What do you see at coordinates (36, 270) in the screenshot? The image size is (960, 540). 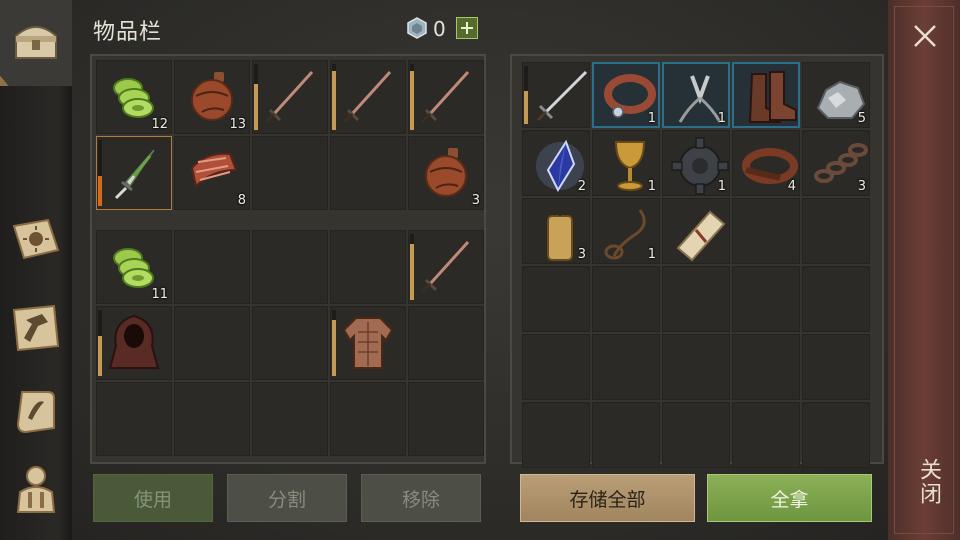 I see `side-nav` at bounding box center [36, 270].